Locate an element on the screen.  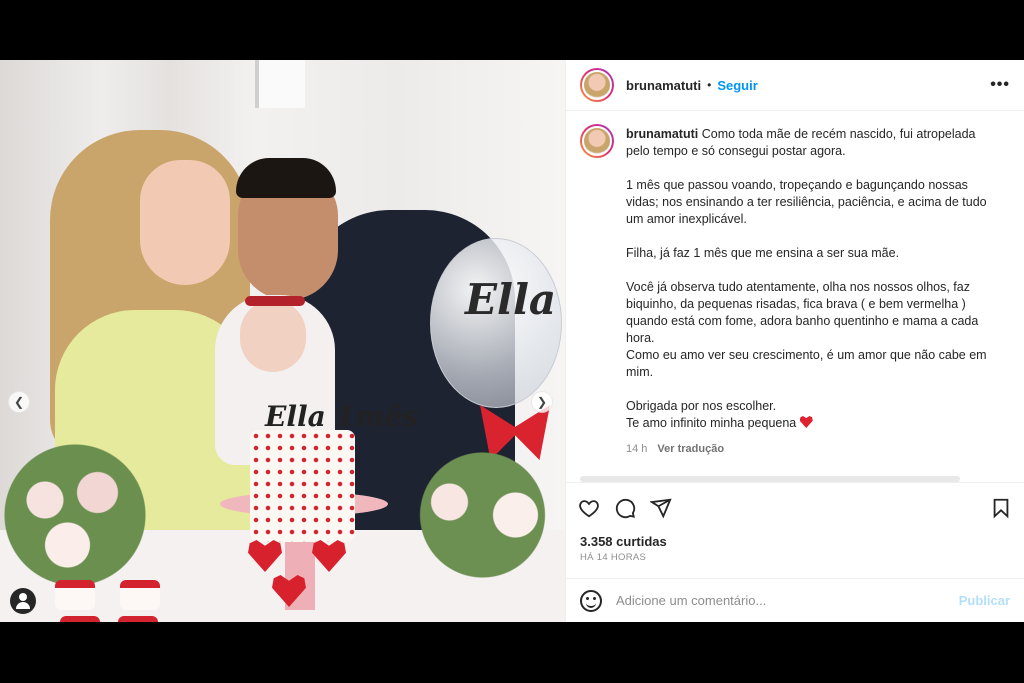
birthday-cake is located at coordinates (302, 486).